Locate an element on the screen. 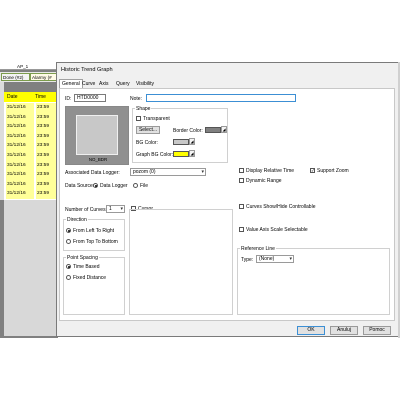  direction-group-label: Direction is located at coordinates (77, 220).